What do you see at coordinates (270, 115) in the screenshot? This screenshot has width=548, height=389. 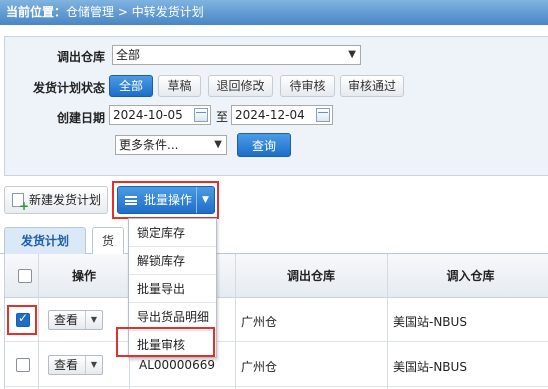 I see `date-to-value: 2024-12-04` at bounding box center [270, 115].